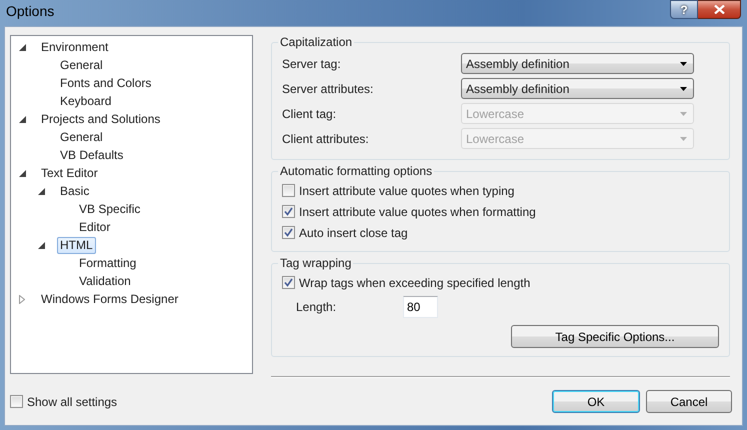  I want to click on tree-item: Editor, so click(95, 227).